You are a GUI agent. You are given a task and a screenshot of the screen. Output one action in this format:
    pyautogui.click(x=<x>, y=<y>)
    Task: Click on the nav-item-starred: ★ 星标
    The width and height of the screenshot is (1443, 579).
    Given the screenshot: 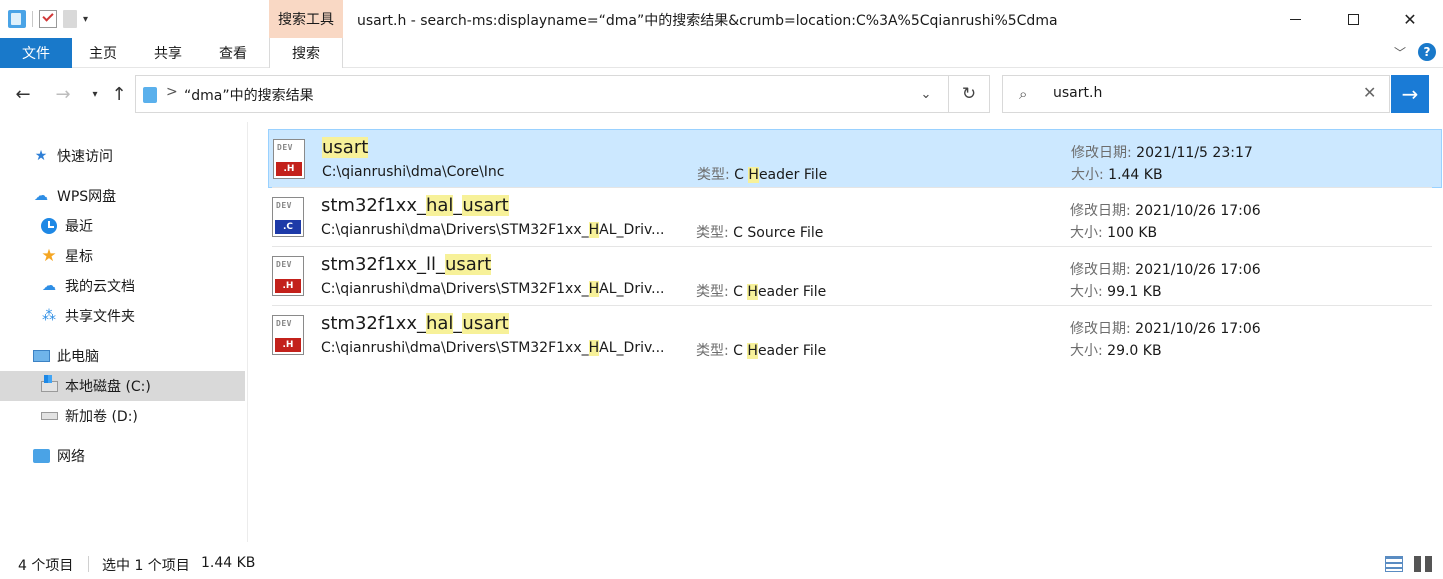 What is the action you would take?
    pyautogui.click(x=122, y=256)
    